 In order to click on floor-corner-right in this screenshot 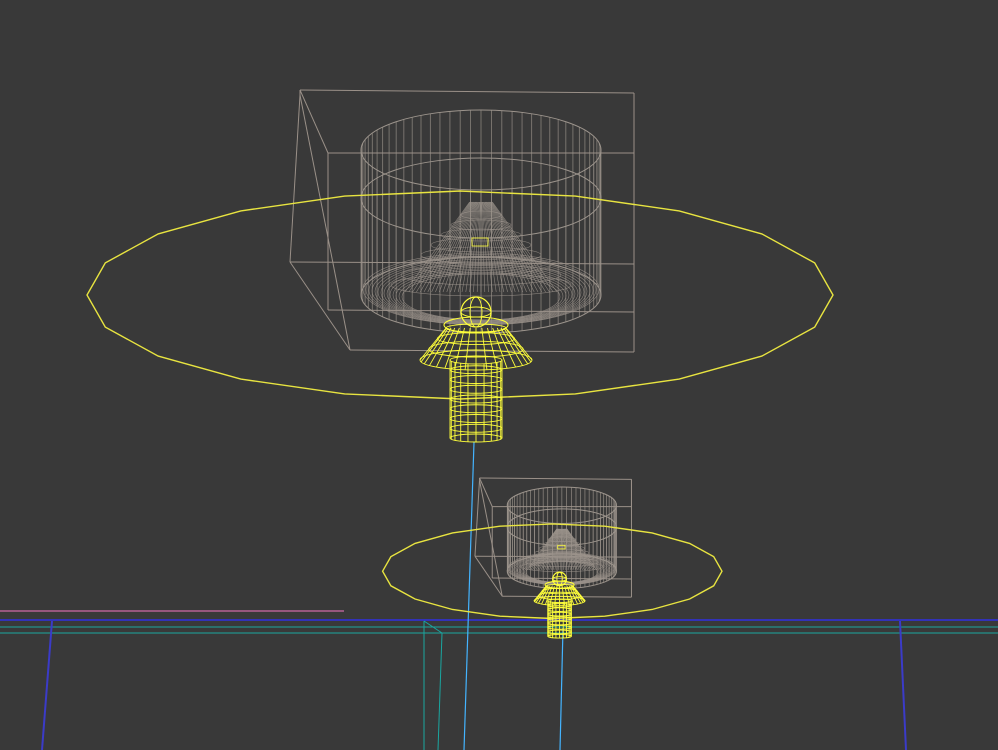, I will do `click(903, 685)`.